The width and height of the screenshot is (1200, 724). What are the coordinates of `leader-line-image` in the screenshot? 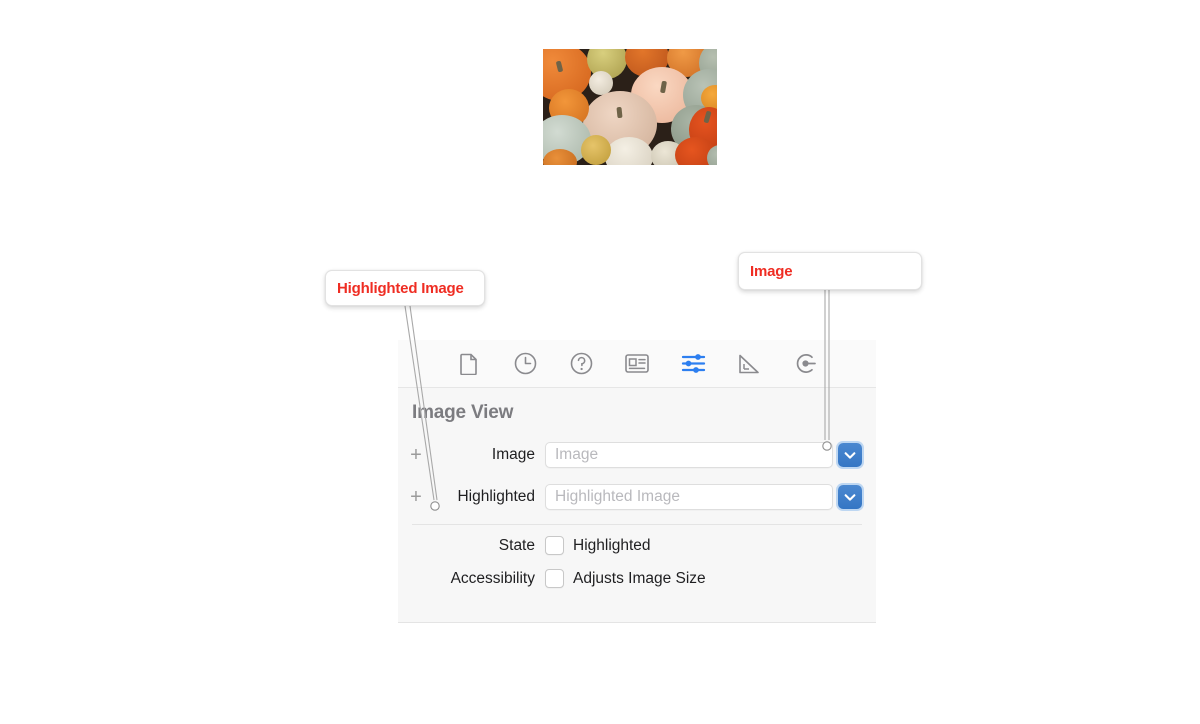 It's located at (827, 370).